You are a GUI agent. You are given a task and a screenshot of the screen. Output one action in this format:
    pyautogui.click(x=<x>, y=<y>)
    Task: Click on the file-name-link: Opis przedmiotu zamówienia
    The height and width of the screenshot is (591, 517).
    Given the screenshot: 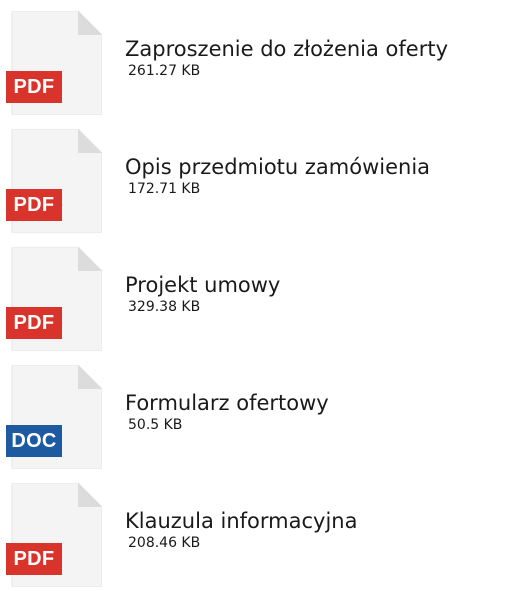 What is the action you would take?
    pyautogui.click(x=277, y=167)
    